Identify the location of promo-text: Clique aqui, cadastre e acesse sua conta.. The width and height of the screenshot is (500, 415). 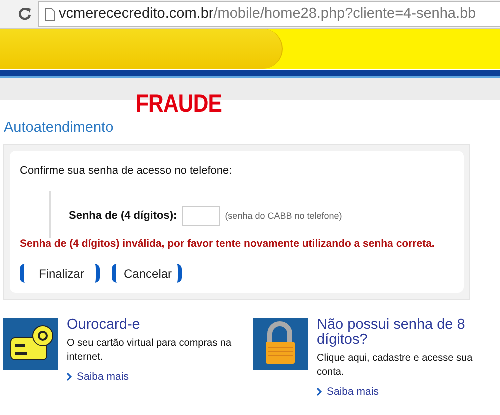
(395, 366).